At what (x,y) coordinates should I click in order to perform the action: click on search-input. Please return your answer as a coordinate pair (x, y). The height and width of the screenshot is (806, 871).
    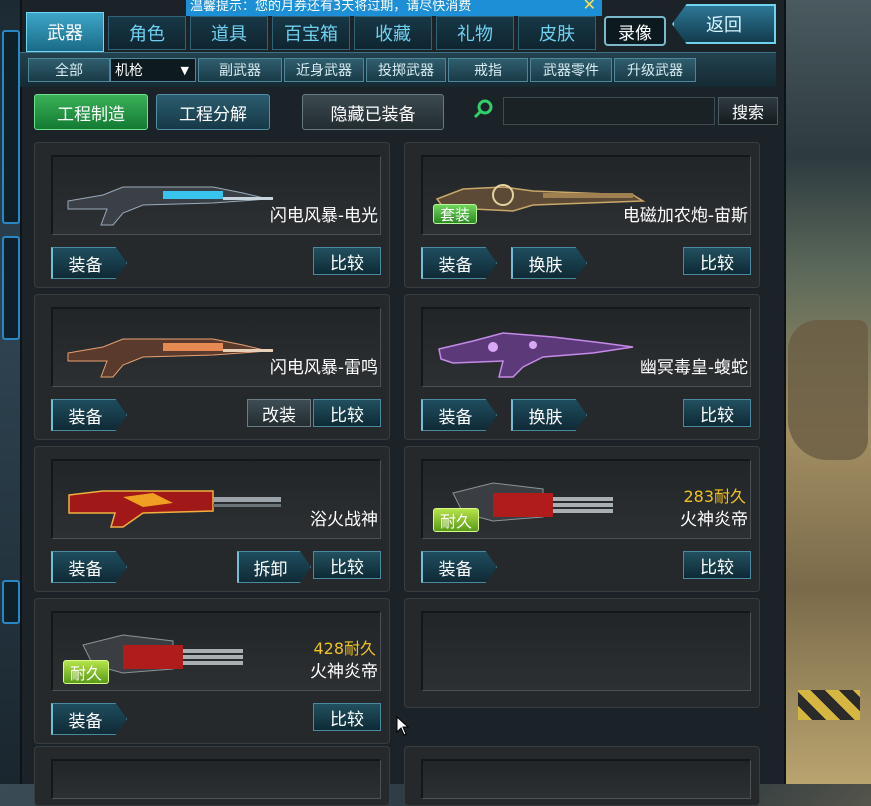
    Looking at the image, I should click on (609, 111).